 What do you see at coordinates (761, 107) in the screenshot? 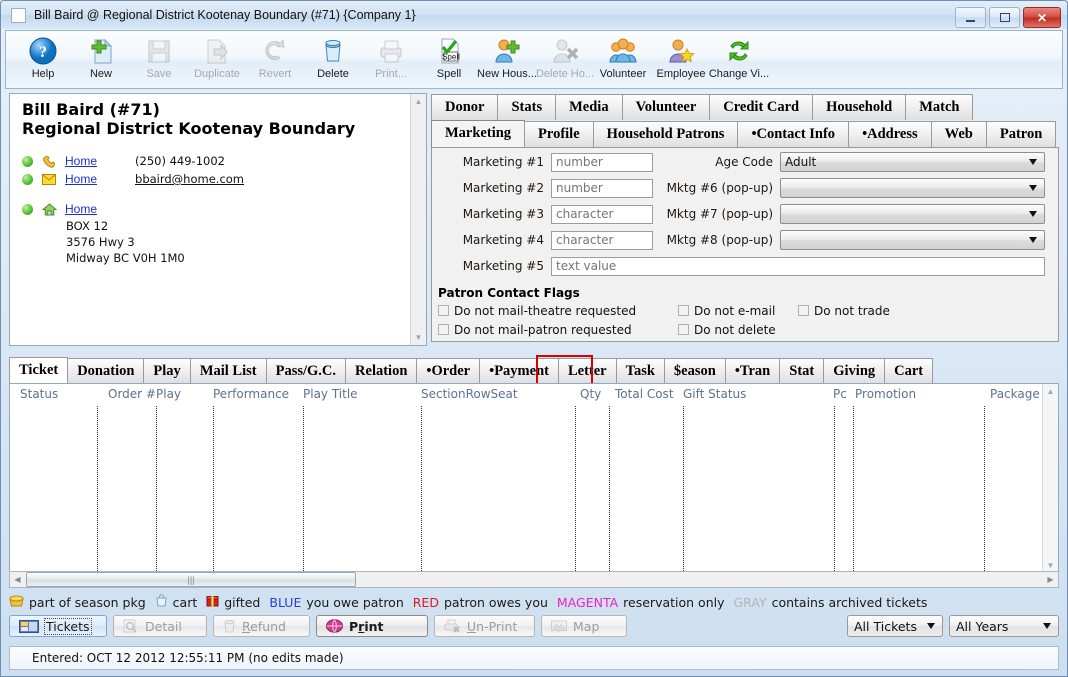
I see `tab-credit-card: Credit Card` at bounding box center [761, 107].